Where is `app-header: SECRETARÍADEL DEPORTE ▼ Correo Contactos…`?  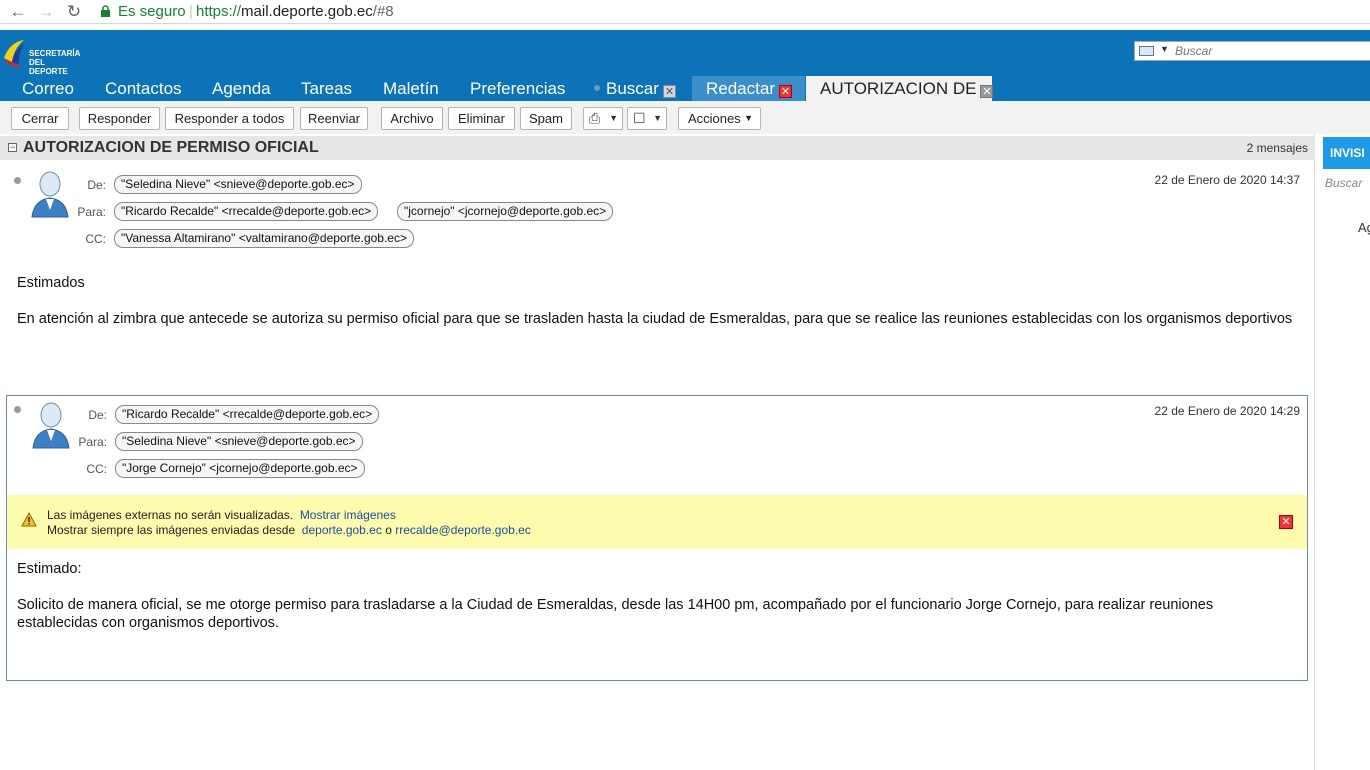
app-header: SECRETARÍADEL DEPORTE ▼ Correo Contactos… is located at coordinates (685, 65).